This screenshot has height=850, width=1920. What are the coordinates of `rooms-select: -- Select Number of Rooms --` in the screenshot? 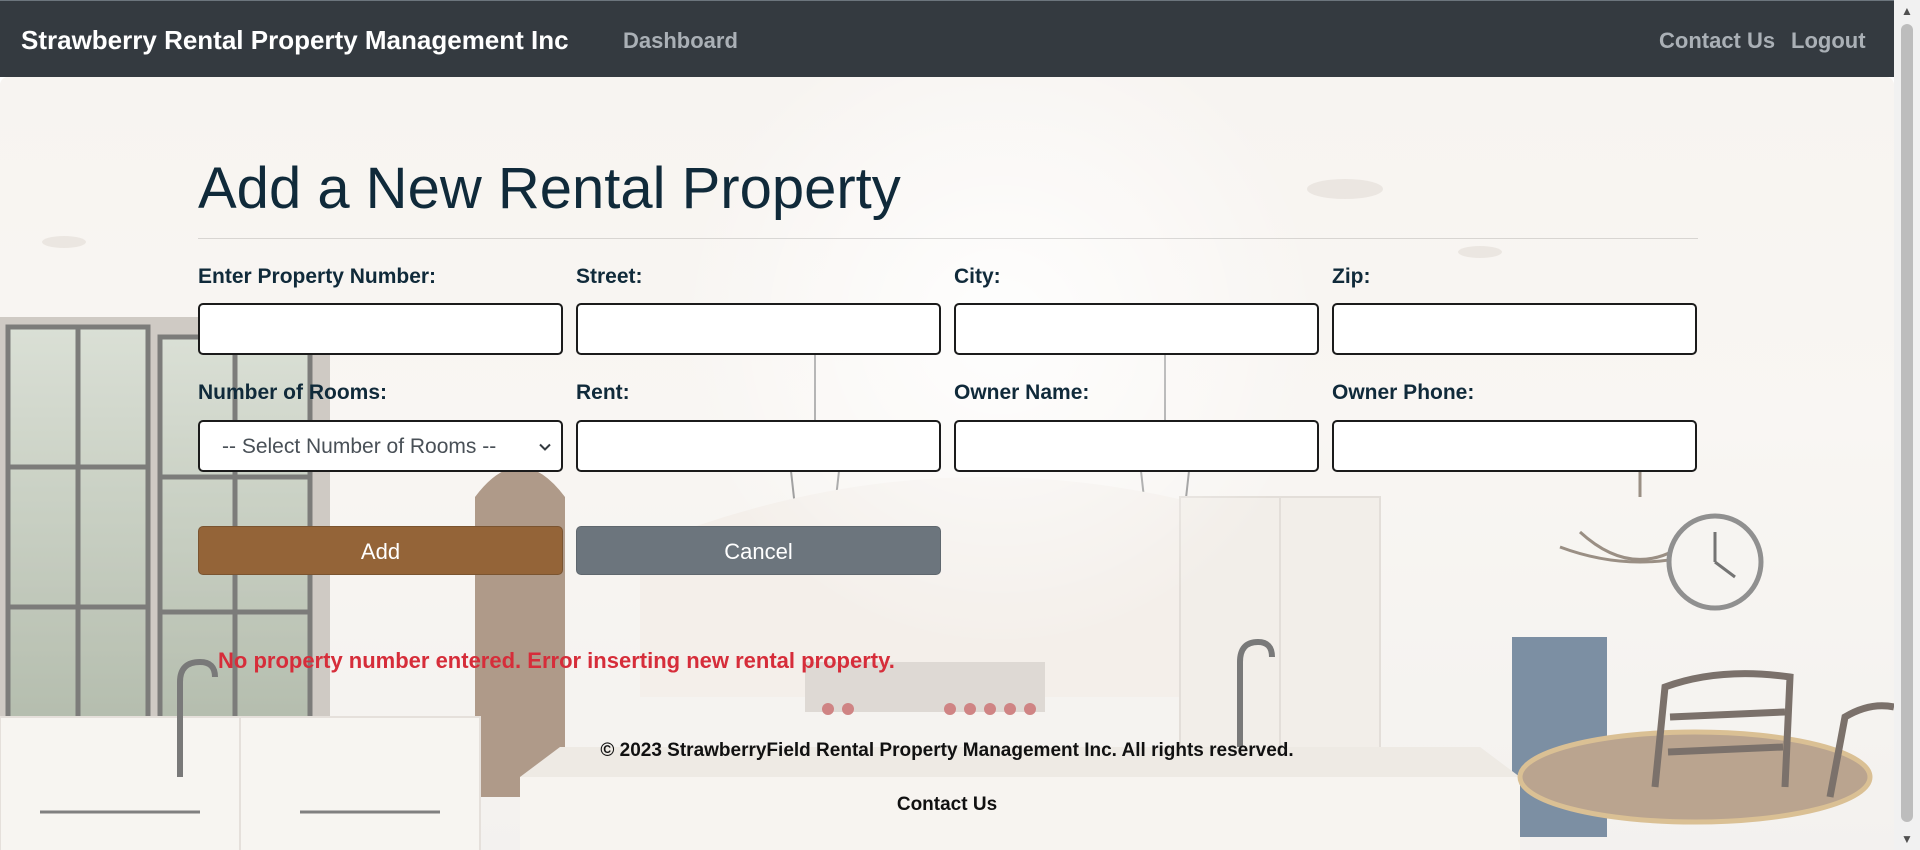 It's located at (380, 446).